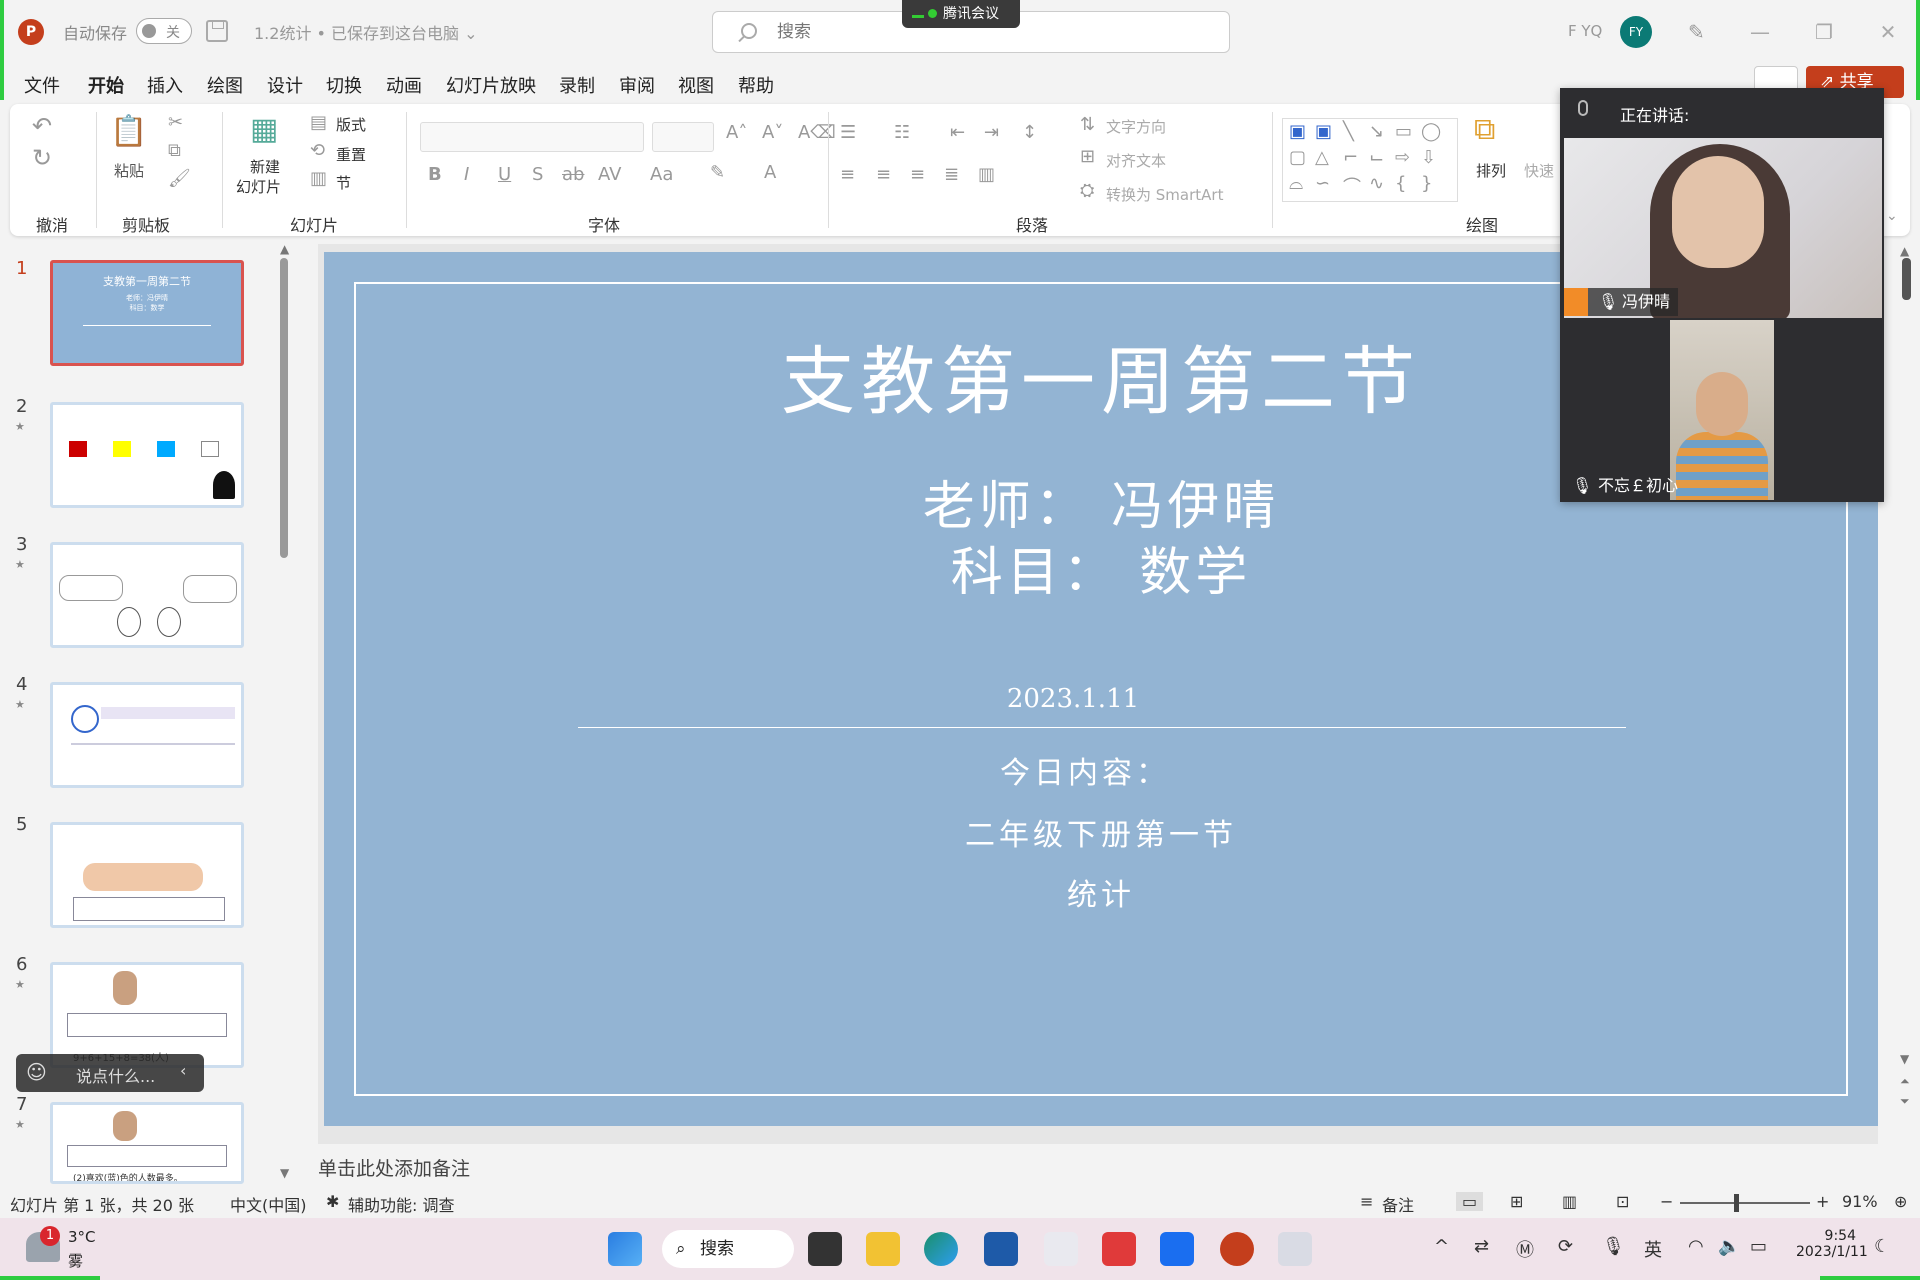 The width and height of the screenshot is (1920, 1280). What do you see at coordinates (1491, 170) in the screenshot?
I see `arrange-button: 排列` at bounding box center [1491, 170].